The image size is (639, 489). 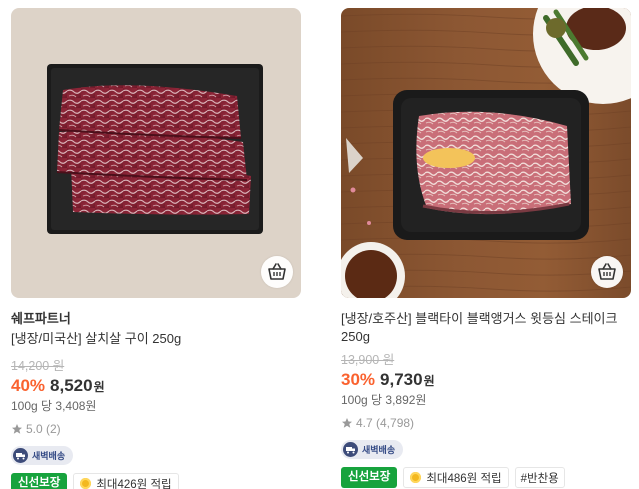 What do you see at coordinates (368, 360) in the screenshot?
I see `original-price: 13,900 원` at bounding box center [368, 360].